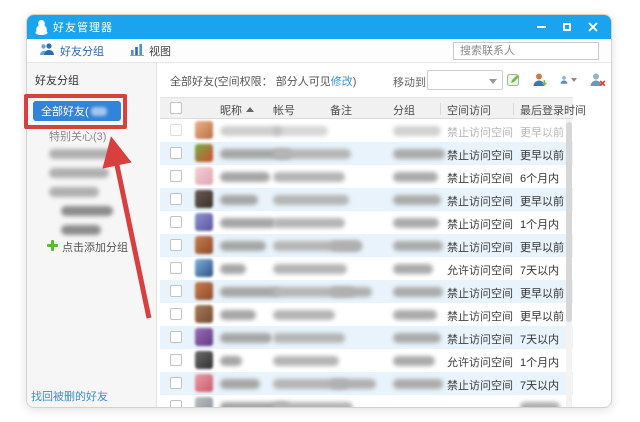 The image size is (640, 422). I want to click on table-row: 允许访问空间 7天以内, so click(366, 268).